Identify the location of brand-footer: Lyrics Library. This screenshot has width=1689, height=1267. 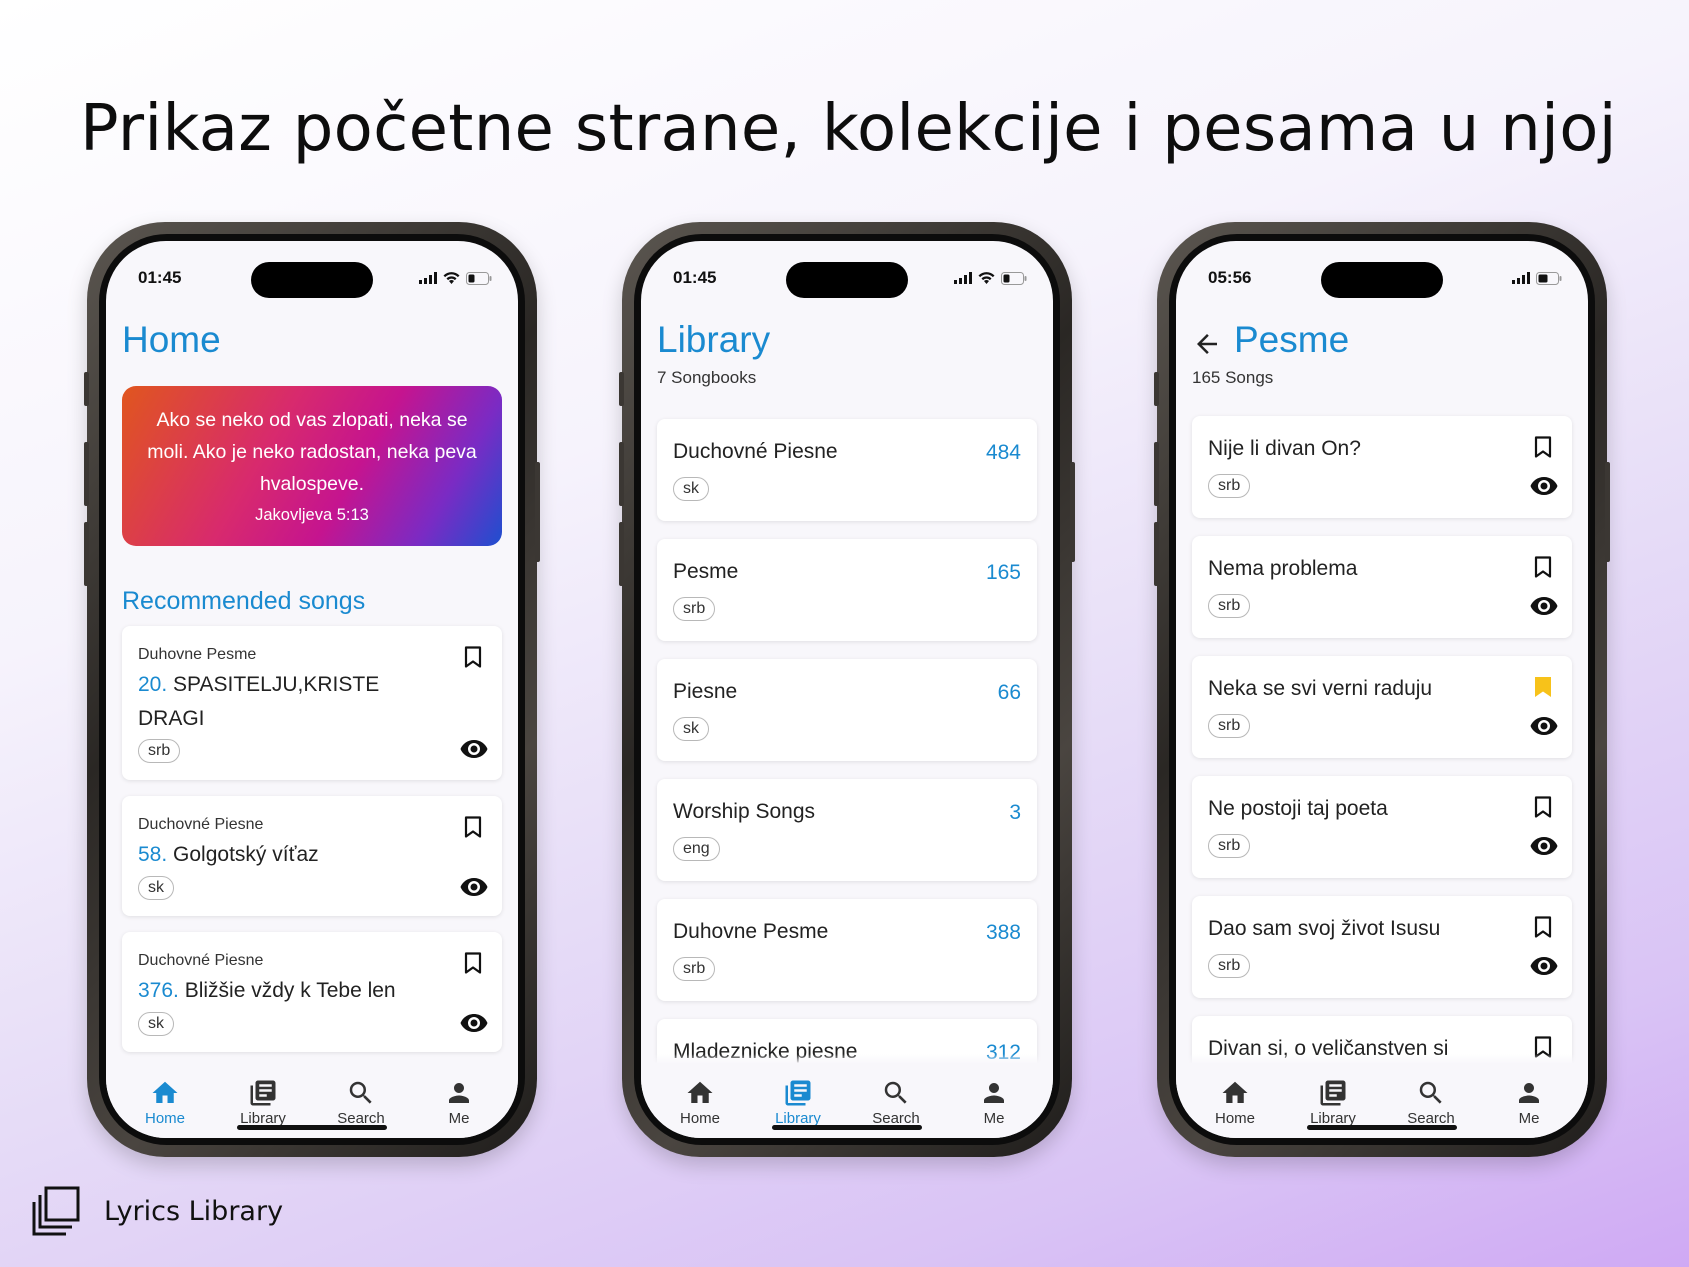
(157, 1211).